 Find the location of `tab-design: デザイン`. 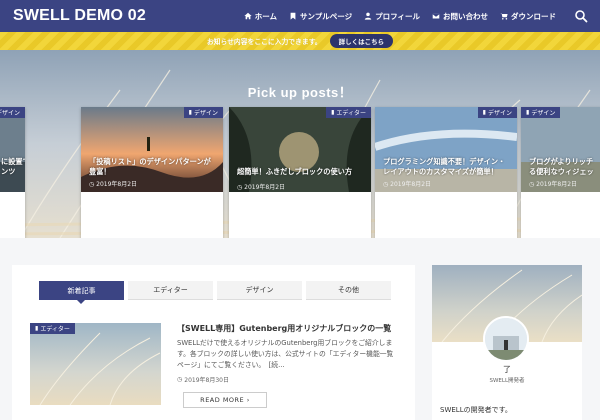

tab-design: デザイン is located at coordinates (259, 290).